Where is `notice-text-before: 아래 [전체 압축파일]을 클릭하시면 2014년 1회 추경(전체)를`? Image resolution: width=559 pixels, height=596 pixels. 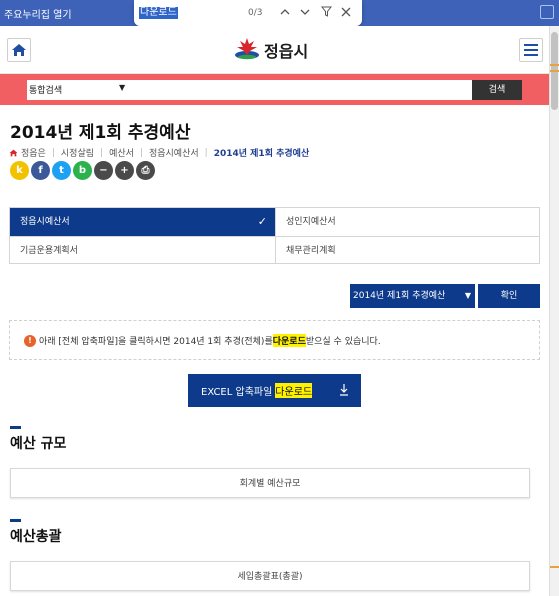 notice-text-before: 아래 [전체 압축파일]을 클릭하시면 2014년 1회 추경(전체)를 is located at coordinates (156, 342).